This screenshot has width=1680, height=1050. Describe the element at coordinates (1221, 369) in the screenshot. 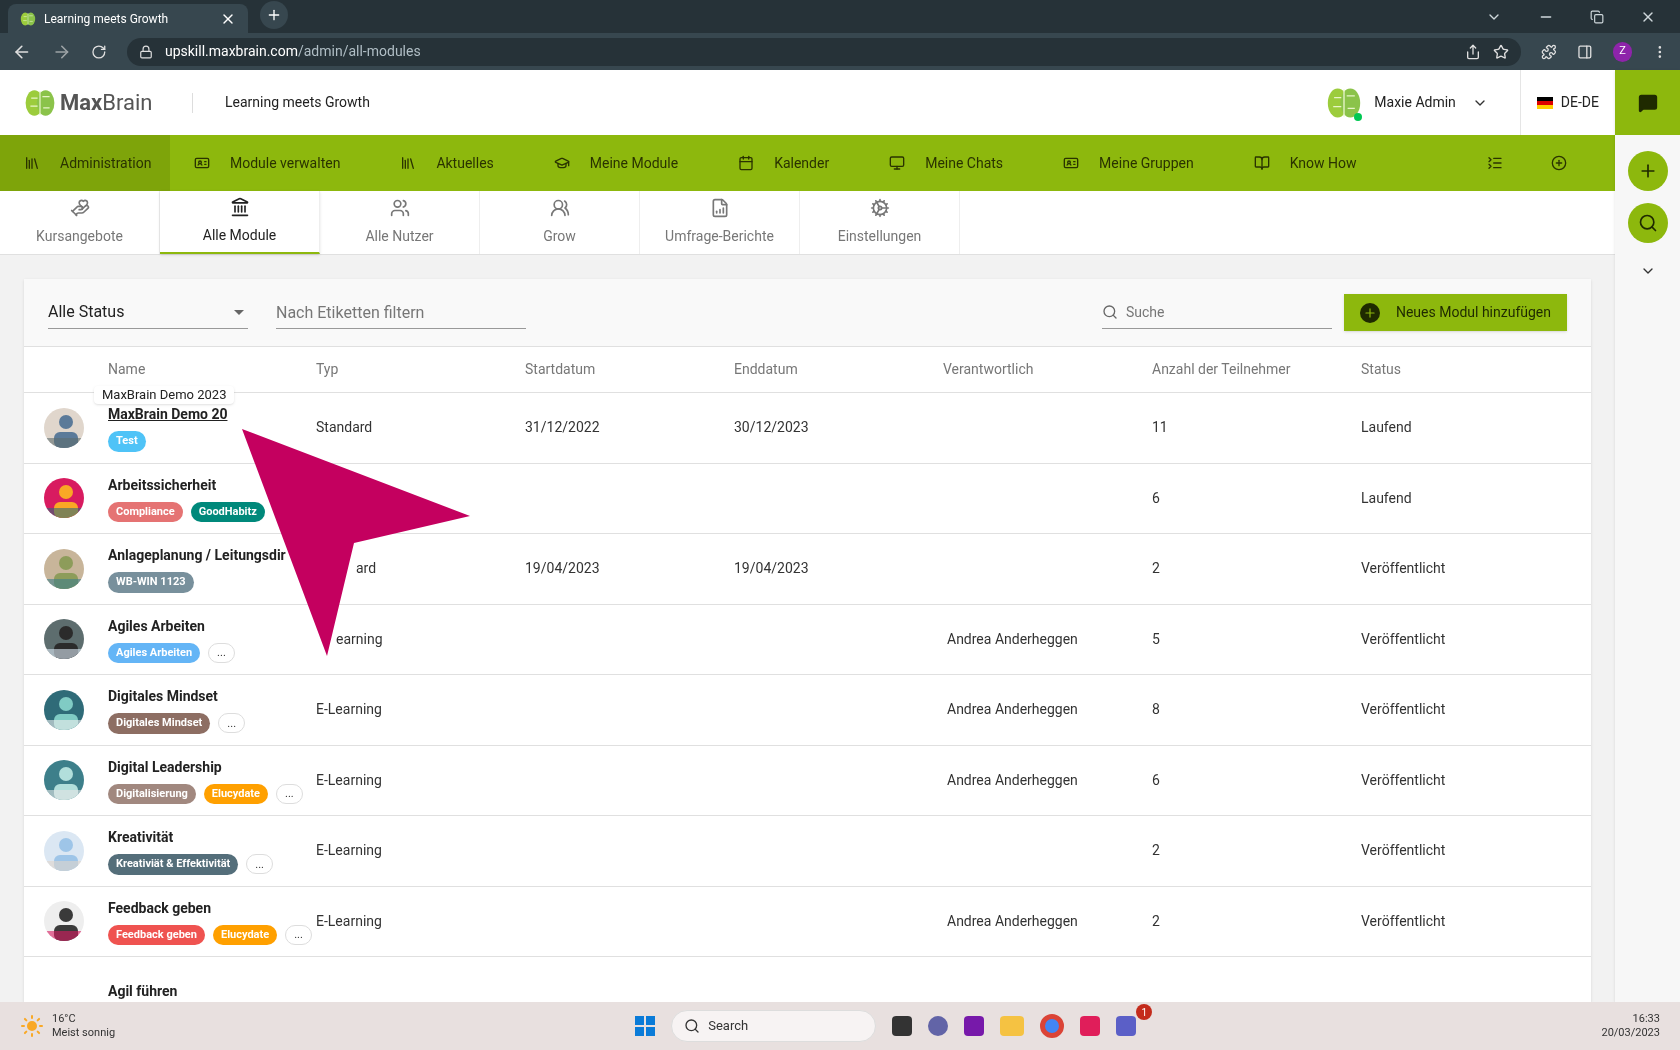

I see `column-header: Anzahl der Teilnehmer` at that location.